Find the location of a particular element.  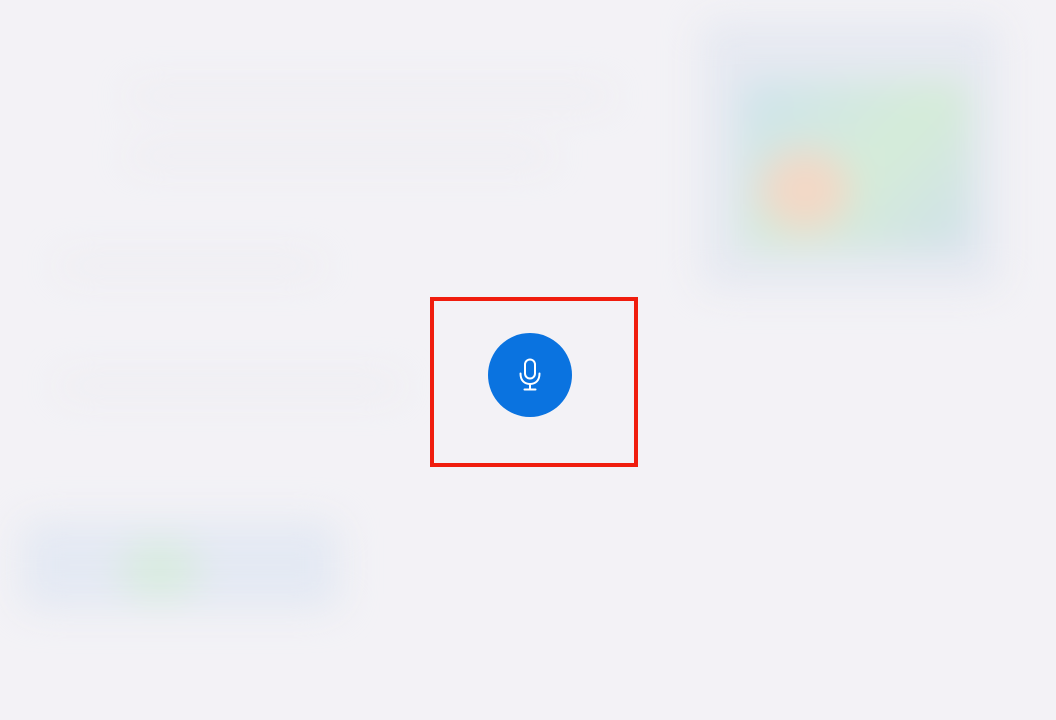

voice-input-button is located at coordinates (530, 375).